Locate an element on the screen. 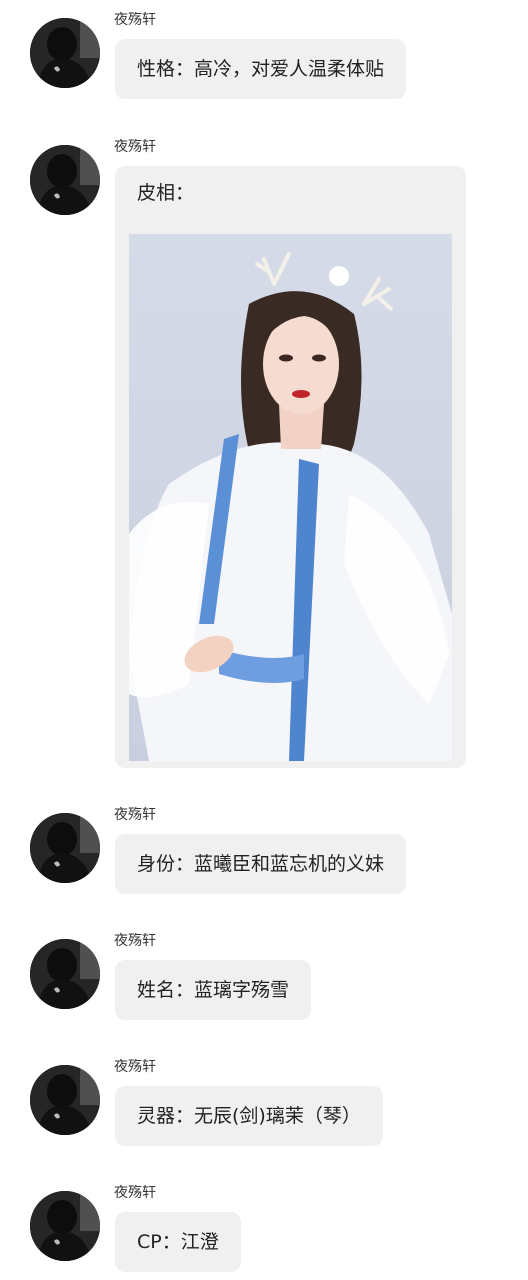 The width and height of the screenshot is (528, 1280). message-bubble: 性格：高冷，对爱人温柔体贴 is located at coordinates (261, 69).